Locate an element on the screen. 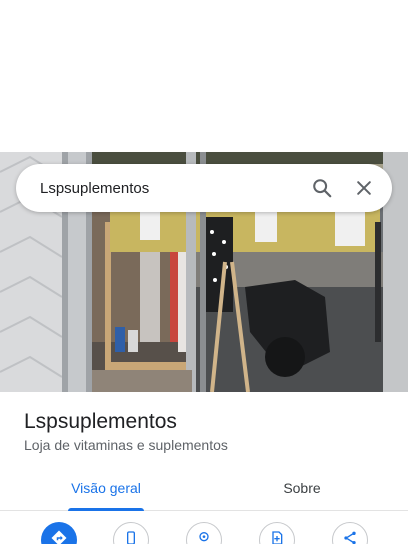  tab-about-label: Sobre is located at coordinates (302, 488).